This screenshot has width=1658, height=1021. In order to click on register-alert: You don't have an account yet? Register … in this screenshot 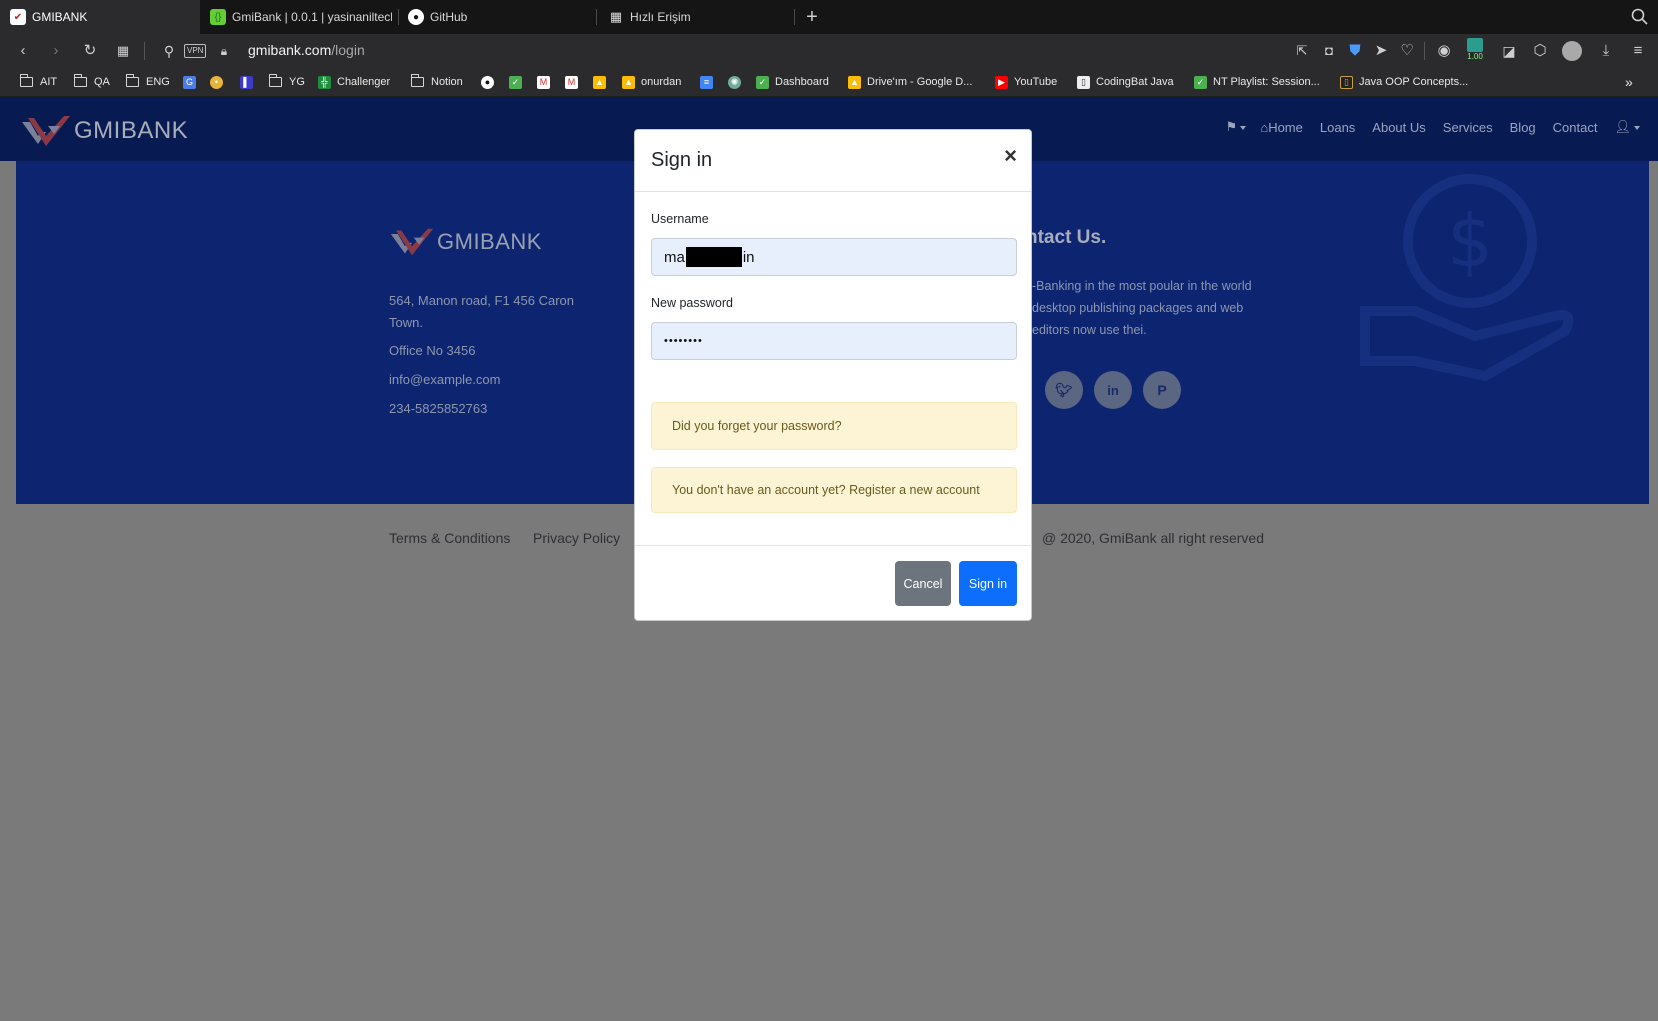, I will do `click(834, 490)`.